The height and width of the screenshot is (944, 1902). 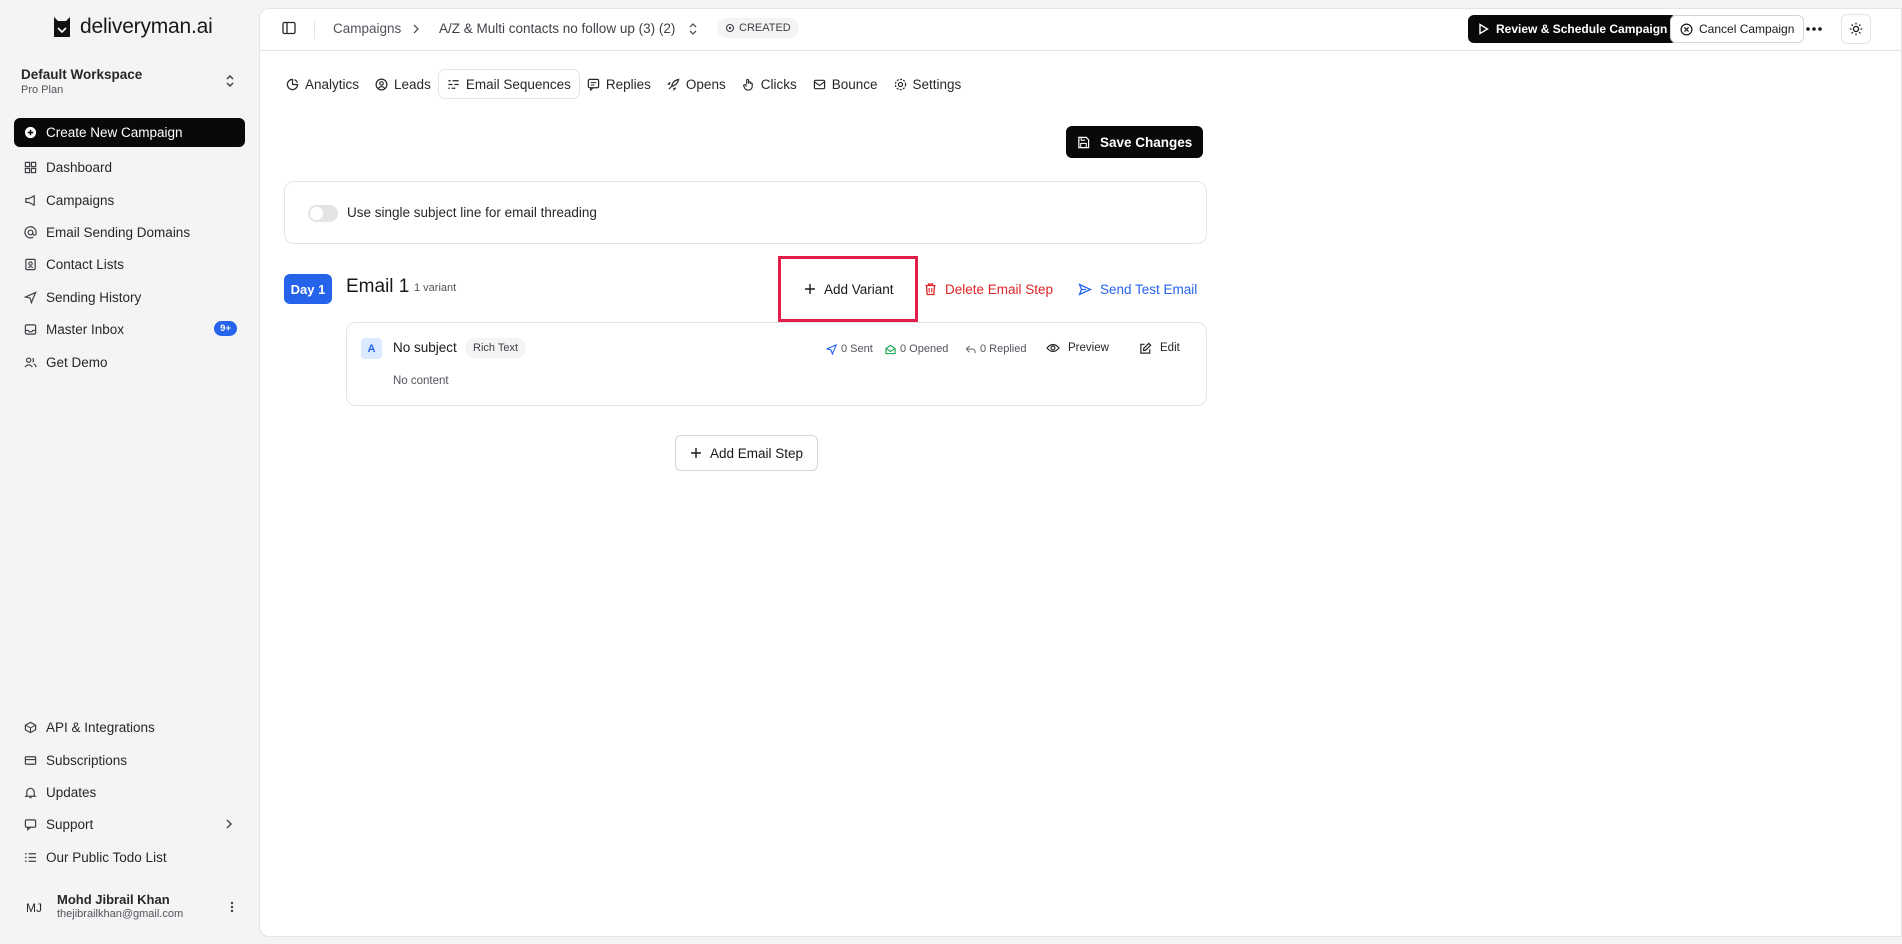 I want to click on sidebar-item-label: API & Integrations, so click(x=100, y=727).